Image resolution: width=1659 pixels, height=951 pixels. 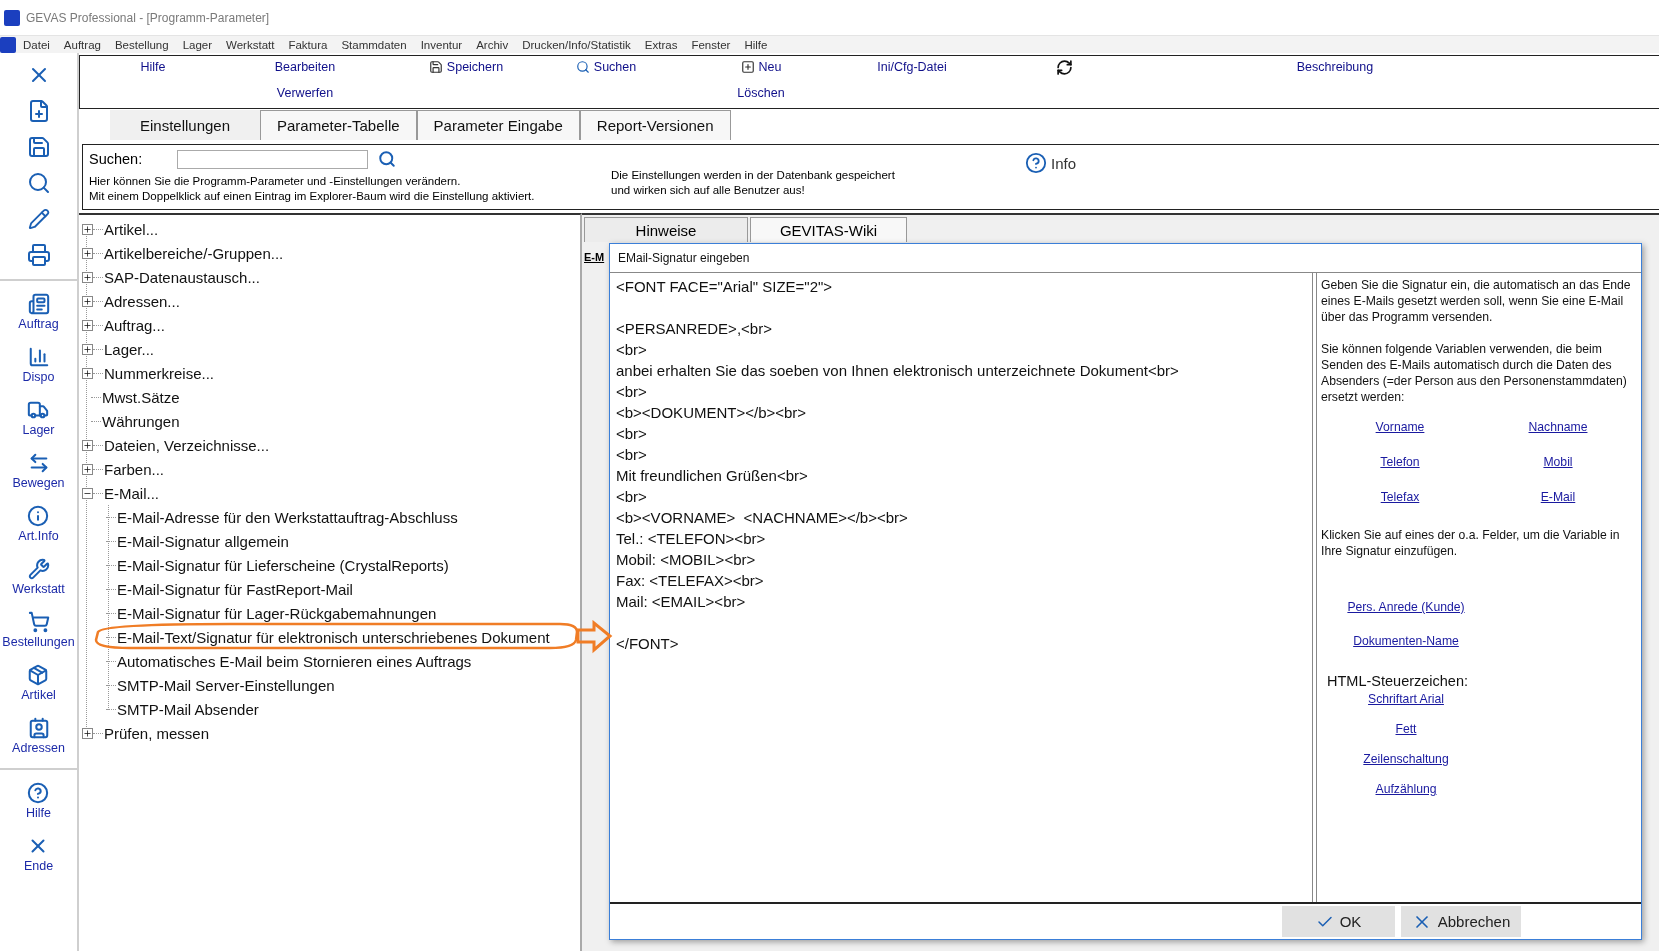 I want to click on sidebar-button: Bestellungen, so click(x=38, y=629).